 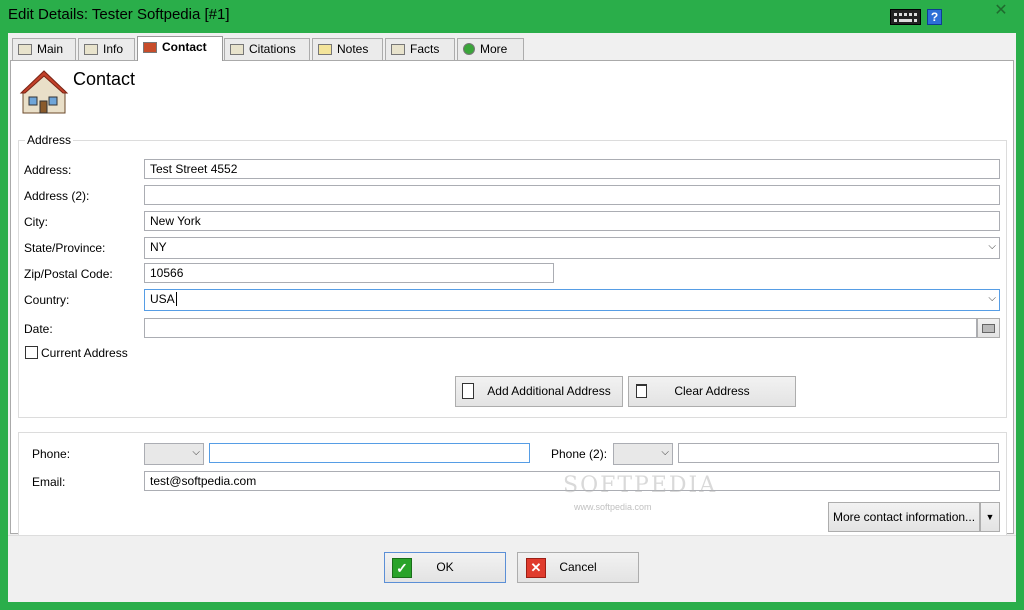 I want to click on triangle-down-icon: ▼, so click(x=990, y=517).